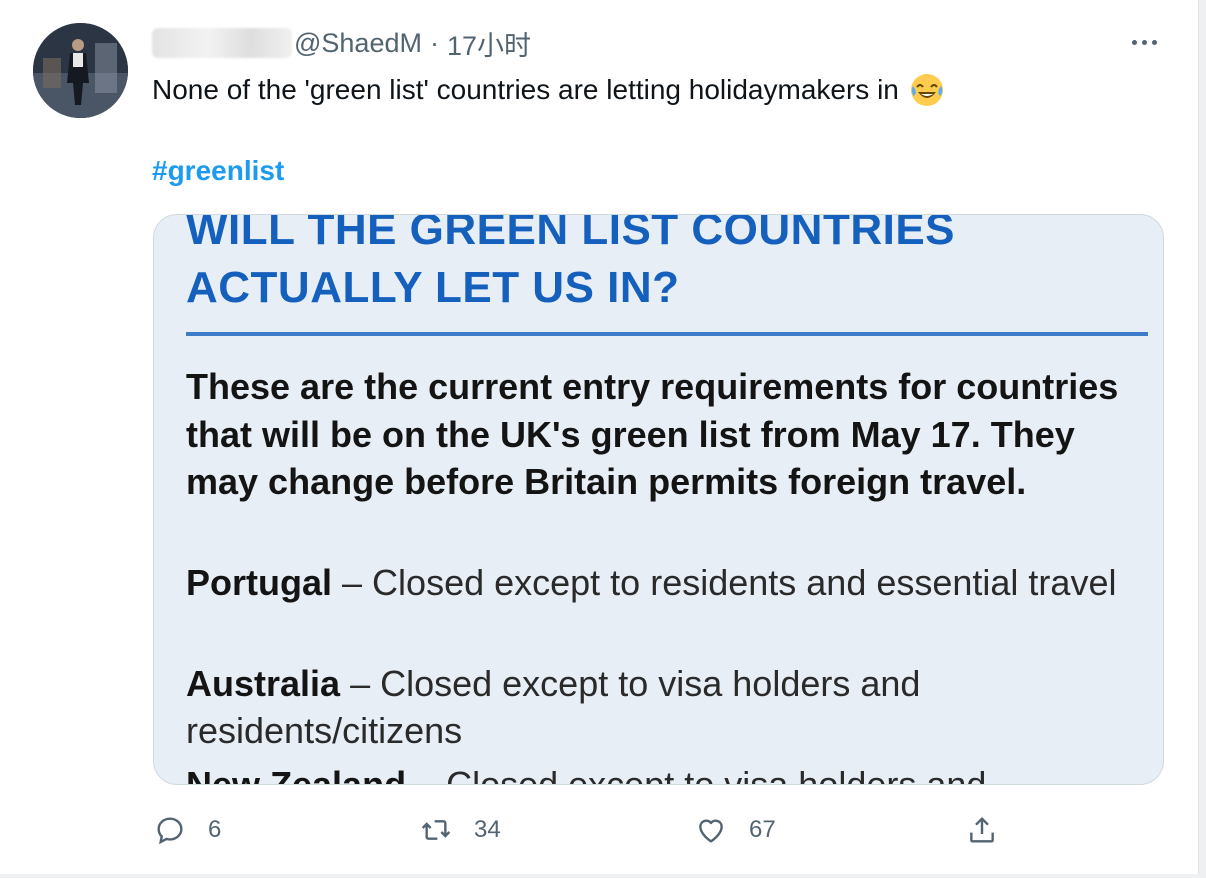 The image size is (1206, 878). What do you see at coordinates (263, 683) in the screenshot?
I see `country-name: Australia` at bounding box center [263, 683].